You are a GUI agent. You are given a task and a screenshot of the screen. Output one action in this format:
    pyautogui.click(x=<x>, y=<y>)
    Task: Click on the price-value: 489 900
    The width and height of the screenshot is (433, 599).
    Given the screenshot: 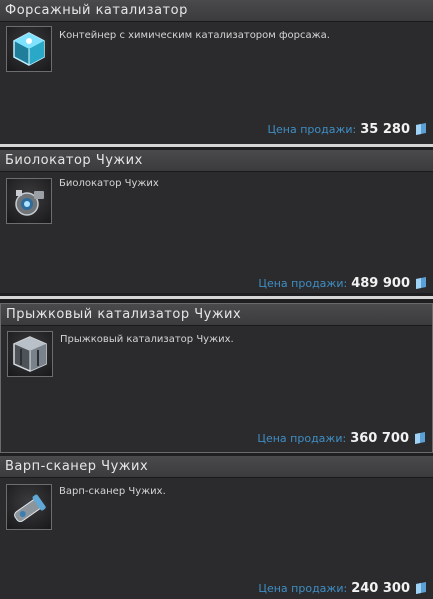 What is the action you would take?
    pyautogui.click(x=380, y=283)
    